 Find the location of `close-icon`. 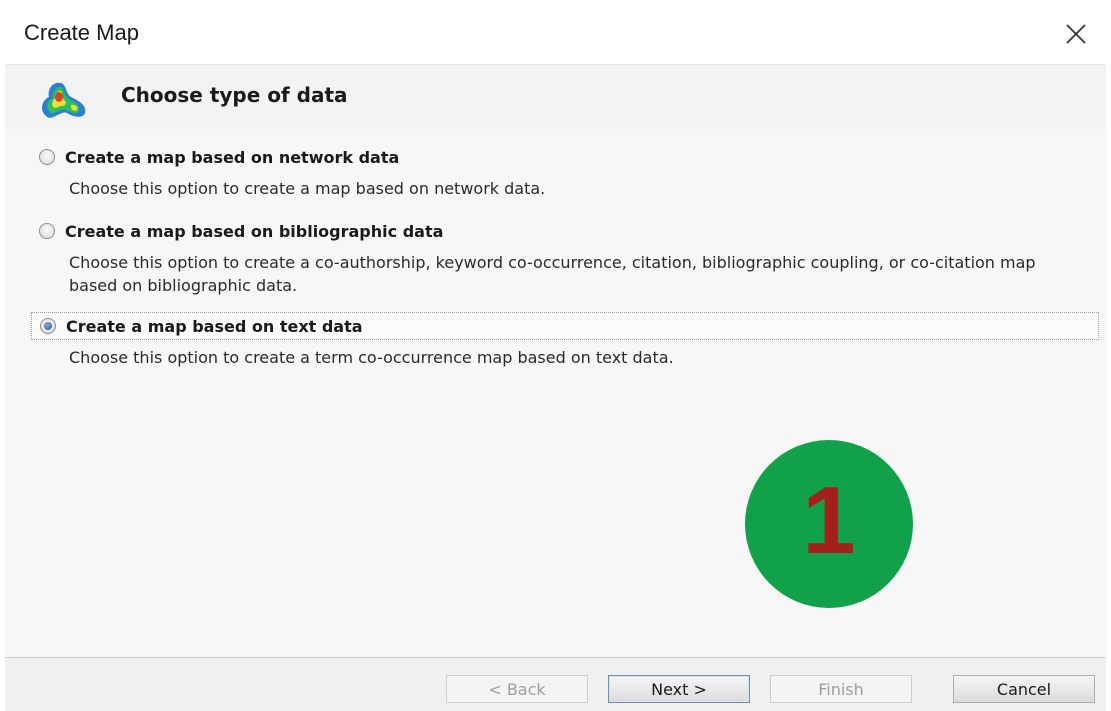

close-icon is located at coordinates (1076, 34).